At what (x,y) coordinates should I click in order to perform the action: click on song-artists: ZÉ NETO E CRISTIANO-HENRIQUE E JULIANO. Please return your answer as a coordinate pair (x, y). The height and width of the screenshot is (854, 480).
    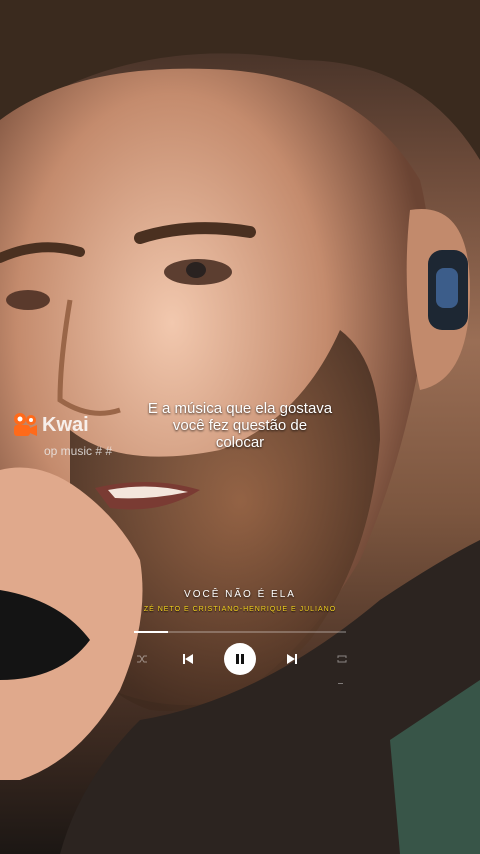
    Looking at the image, I should click on (240, 609).